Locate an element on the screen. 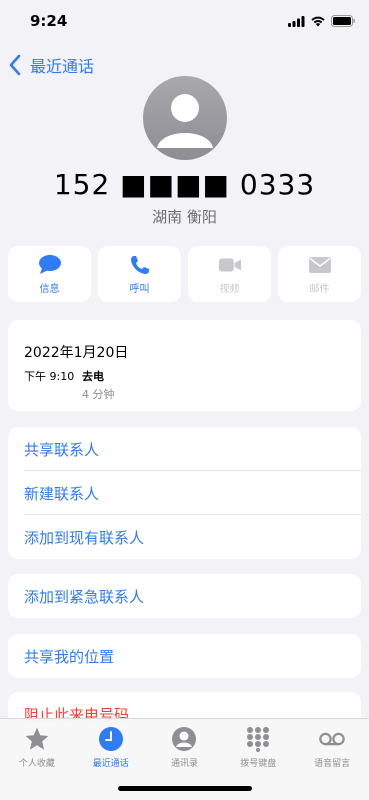  create-contact-row: 新建联系人 is located at coordinates (184, 493).